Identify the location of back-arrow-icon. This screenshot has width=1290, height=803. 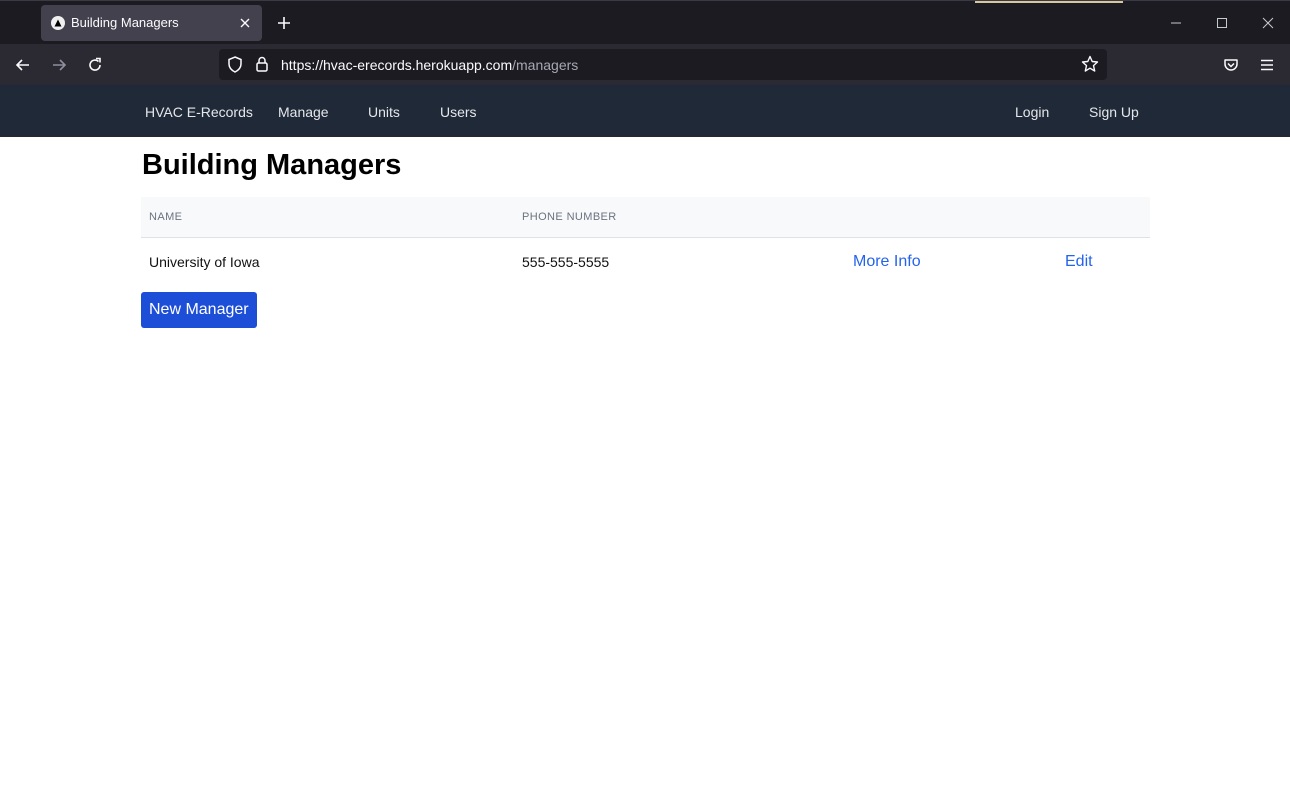
(23, 65).